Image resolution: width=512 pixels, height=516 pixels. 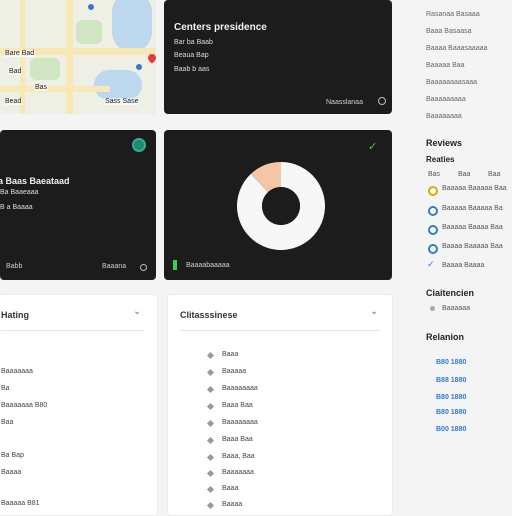 I want to click on panel-title: Clitasssinese, so click(x=209, y=315).